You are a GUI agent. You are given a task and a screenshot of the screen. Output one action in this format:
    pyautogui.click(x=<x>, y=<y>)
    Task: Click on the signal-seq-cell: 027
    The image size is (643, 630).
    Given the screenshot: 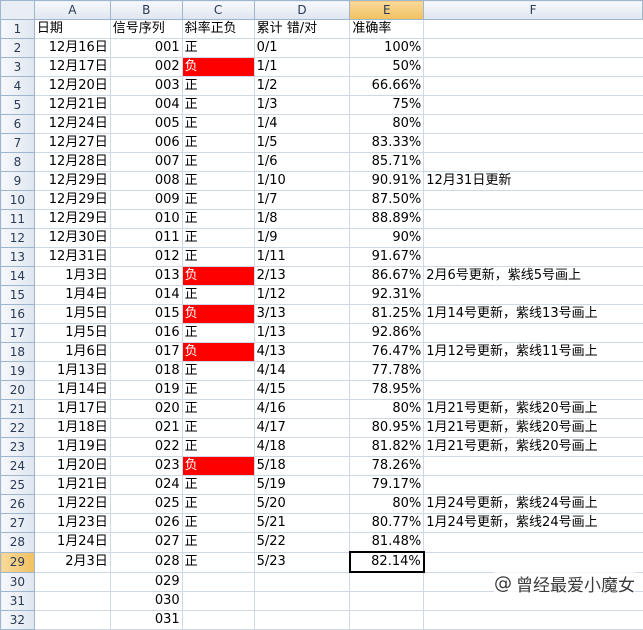 What is the action you would take?
    pyautogui.click(x=146, y=542)
    